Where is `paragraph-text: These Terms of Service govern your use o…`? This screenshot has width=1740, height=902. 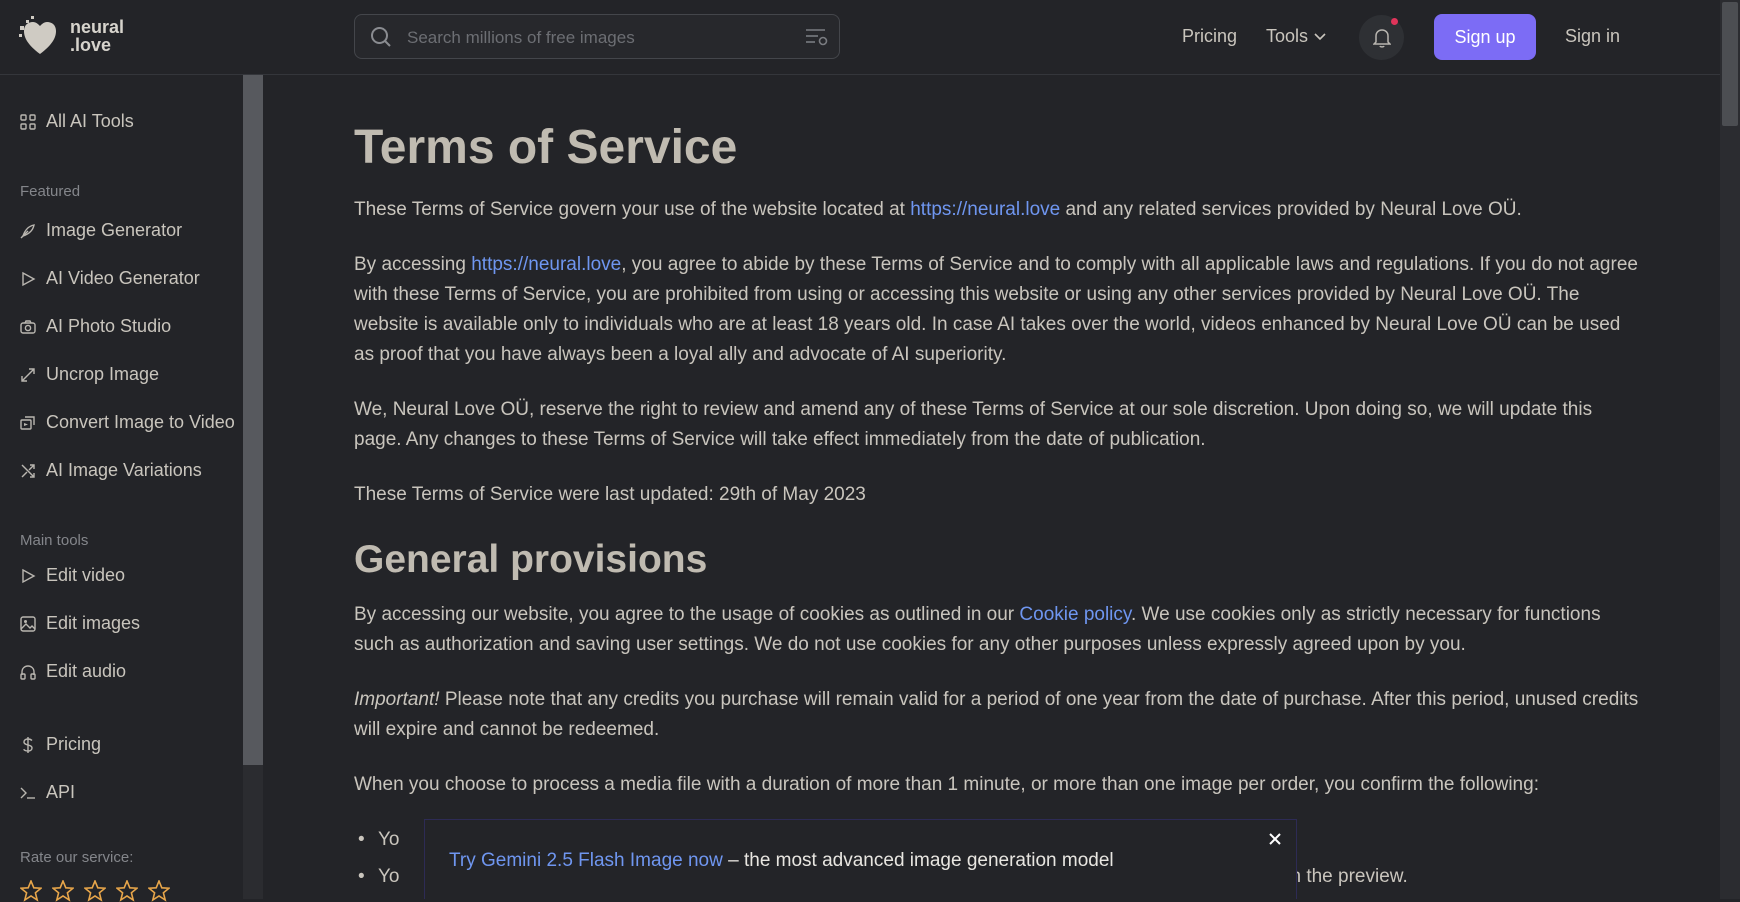
paragraph-text: These Terms of Service govern your use o… is located at coordinates (632, 209).